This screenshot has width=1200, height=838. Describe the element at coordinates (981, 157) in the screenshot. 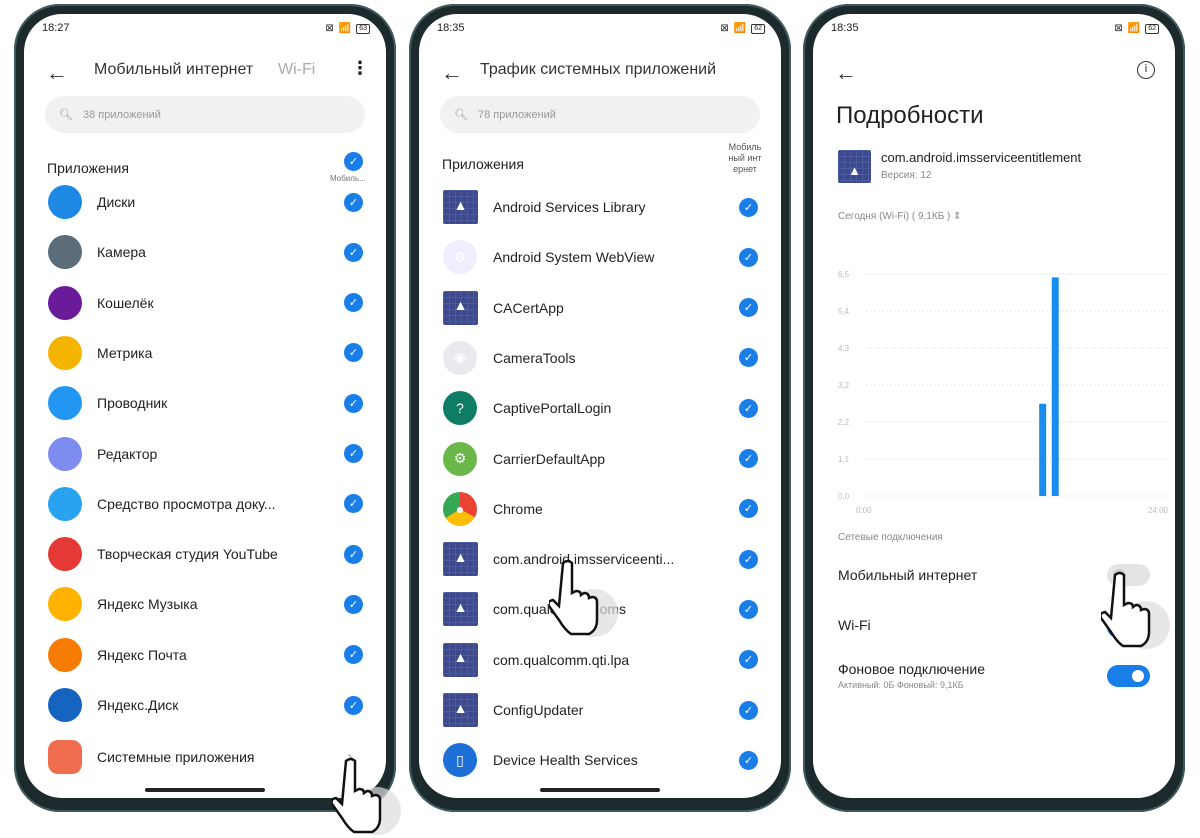

I see `app-package-name: com.android.imsserviceentitlement` at that location.